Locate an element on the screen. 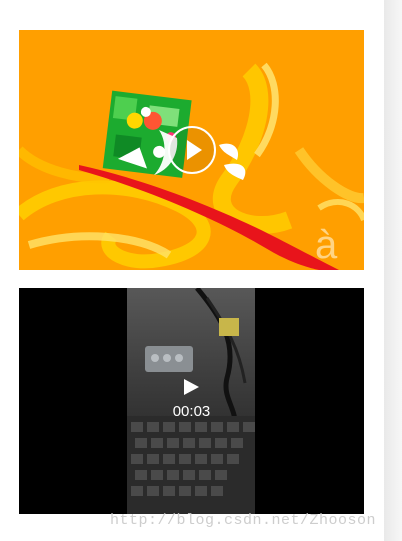 Image resolution: width=402 pixels, height=541 pixels. video-duration: 00:03 is located at coordinates (191, 411).